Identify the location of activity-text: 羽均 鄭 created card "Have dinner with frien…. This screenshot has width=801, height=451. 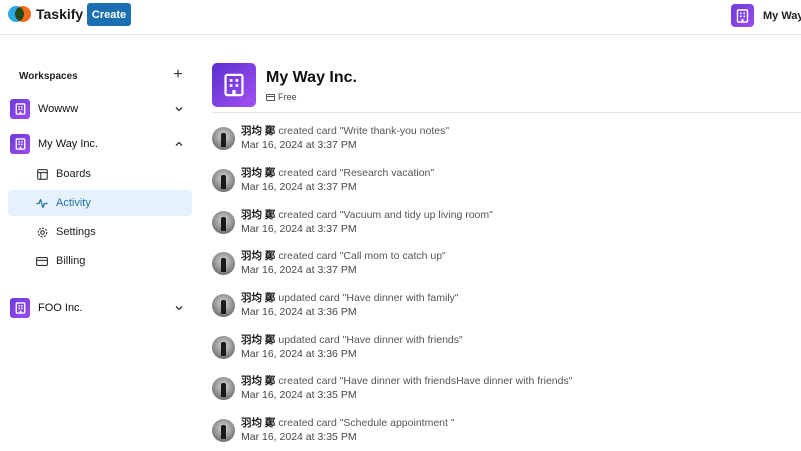
(406, 380).